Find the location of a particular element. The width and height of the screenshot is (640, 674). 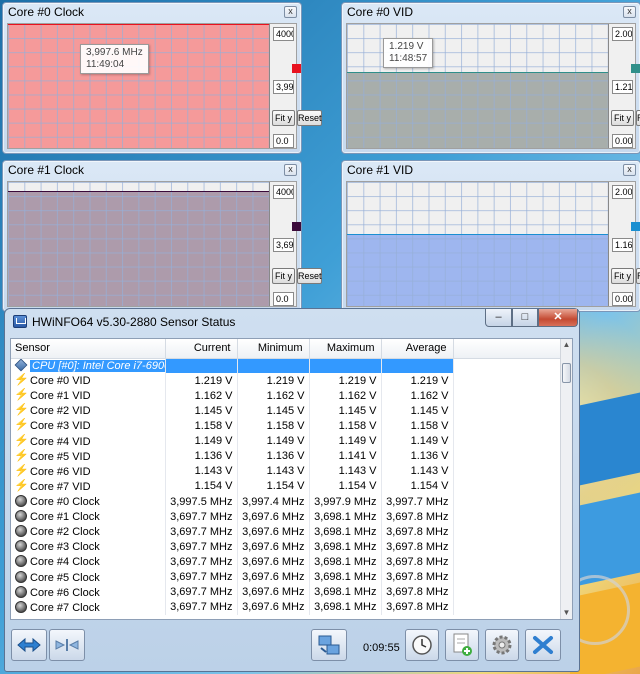

current-cell: 1.154 V is located at coordinates (201, 486).